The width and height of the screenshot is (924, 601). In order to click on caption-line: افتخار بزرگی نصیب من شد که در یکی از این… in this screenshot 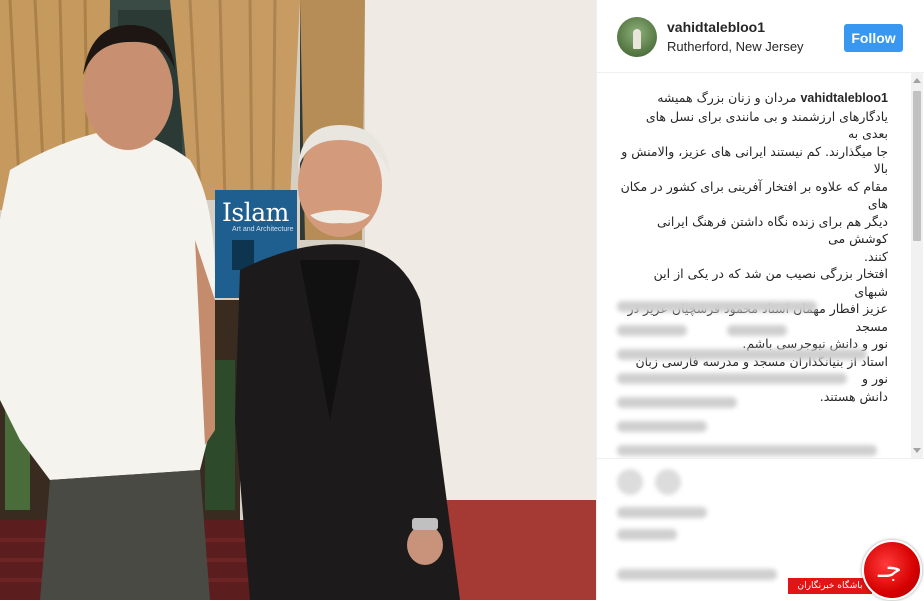, I will do `click(770, 282)`.